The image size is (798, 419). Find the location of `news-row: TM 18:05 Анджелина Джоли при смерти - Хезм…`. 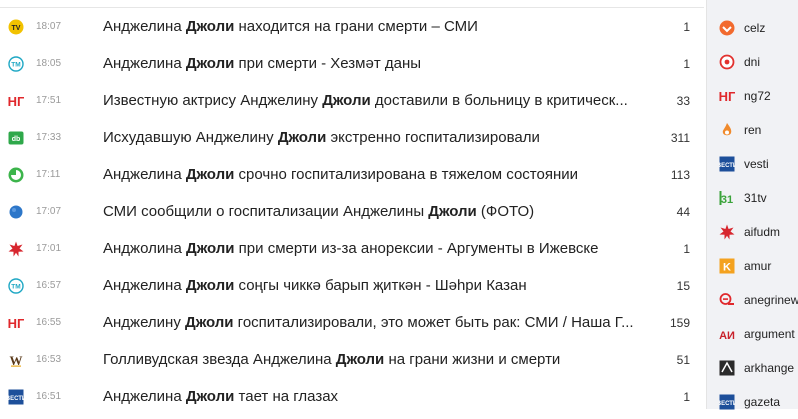

news-row: TM 18:05 Анджелина Джоли при смерти - Хезм… is located at coordinates (352, 63).